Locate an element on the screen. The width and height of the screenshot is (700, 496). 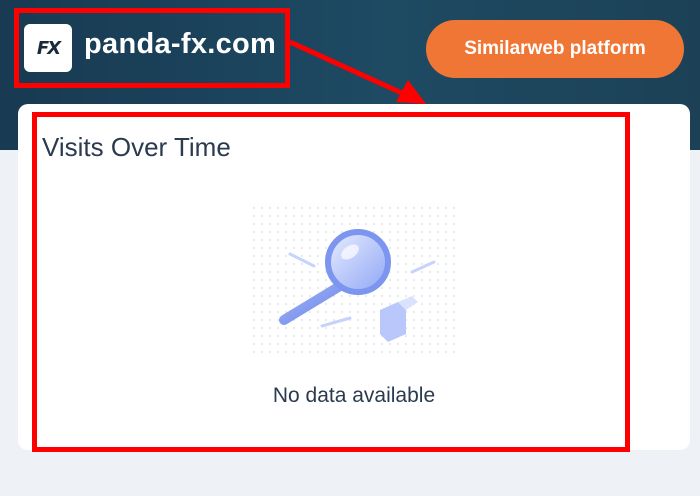
annotation-box-site is located at coordinates (152, 48).